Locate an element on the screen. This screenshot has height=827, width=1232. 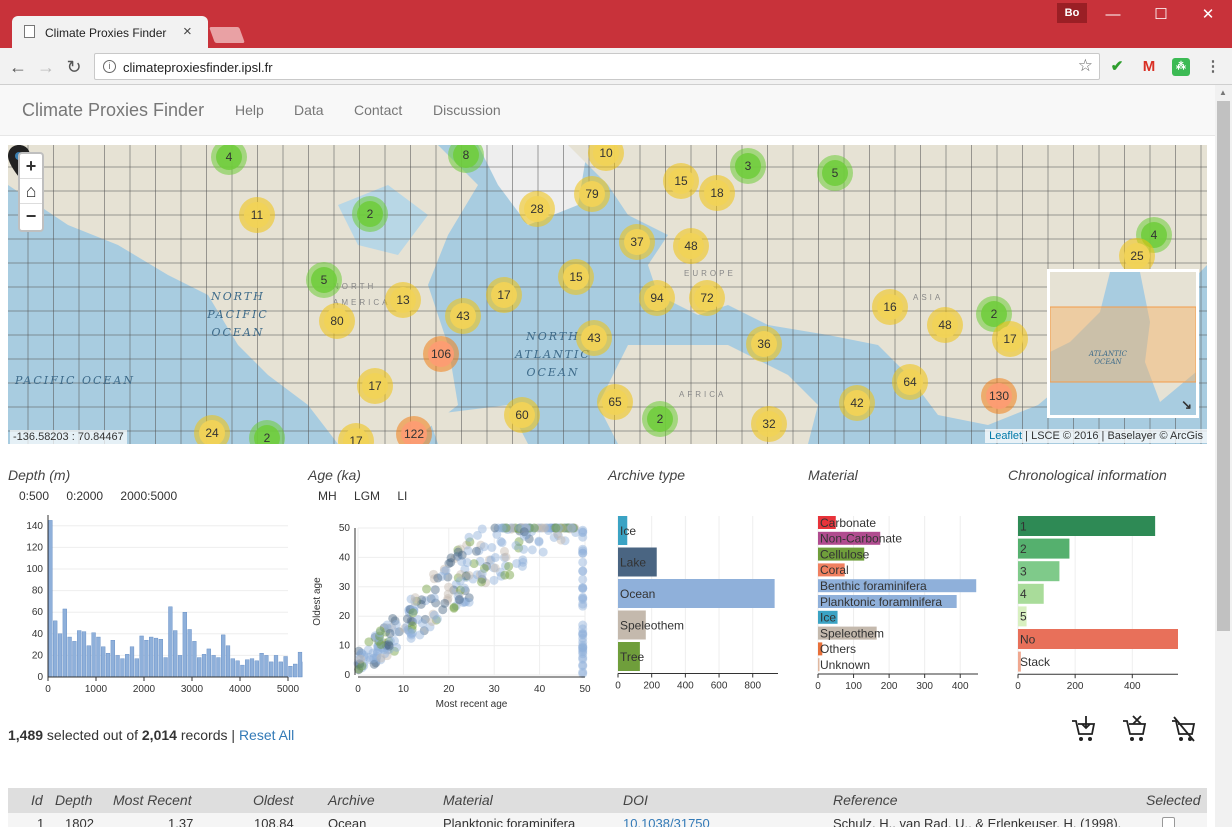
x-tick-label: 0 is located at coordinates (618, 686).